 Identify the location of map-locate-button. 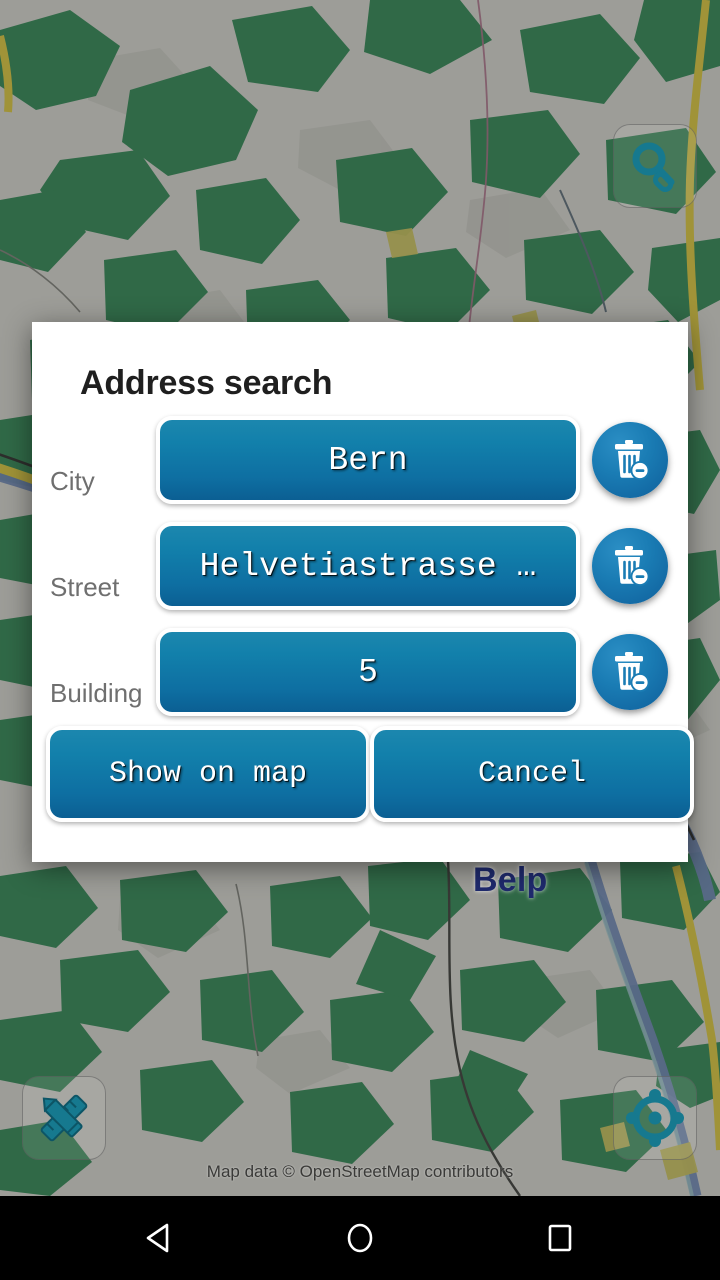
(655, 1118).